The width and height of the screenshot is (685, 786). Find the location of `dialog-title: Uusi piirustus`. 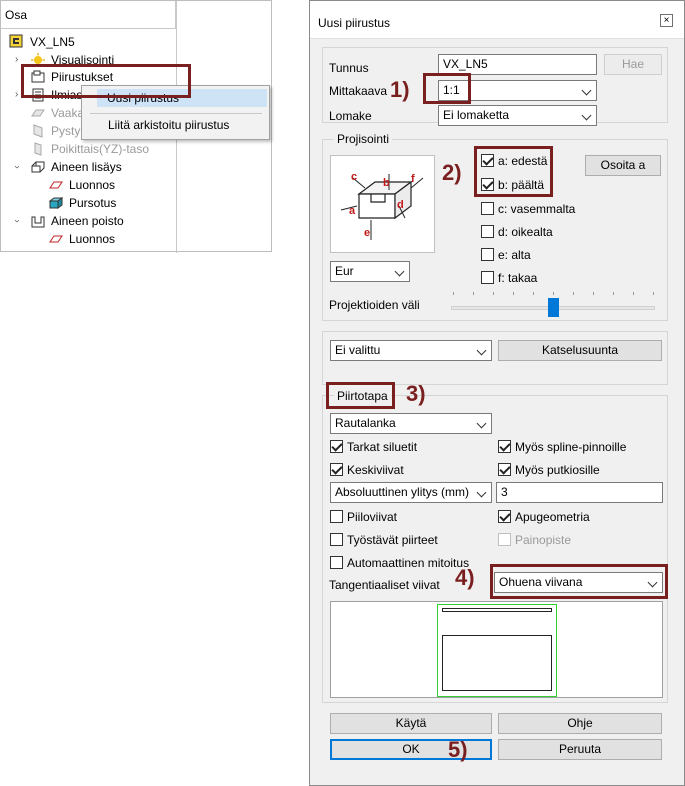

dialog-title: Uusi piirustus is located at coordinates (354, 23).